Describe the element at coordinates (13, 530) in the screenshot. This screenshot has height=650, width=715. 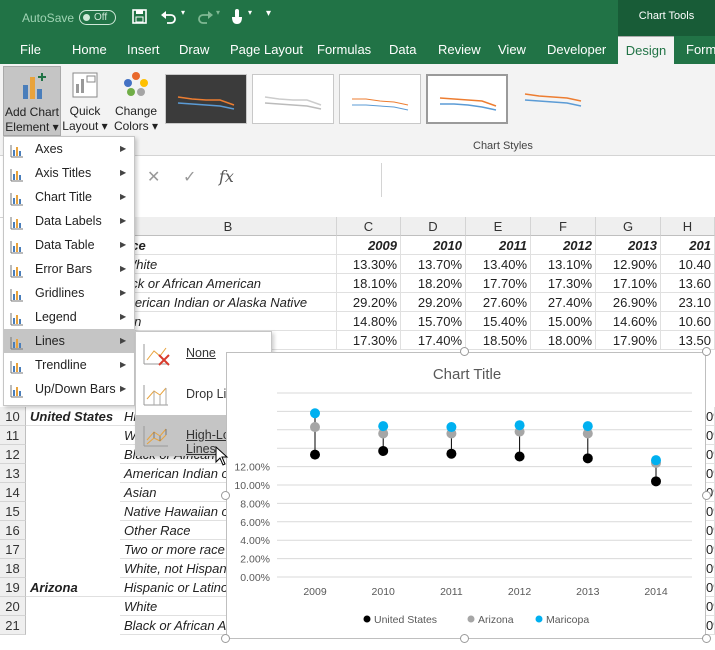
I see `row-header-16: 16` at that location.